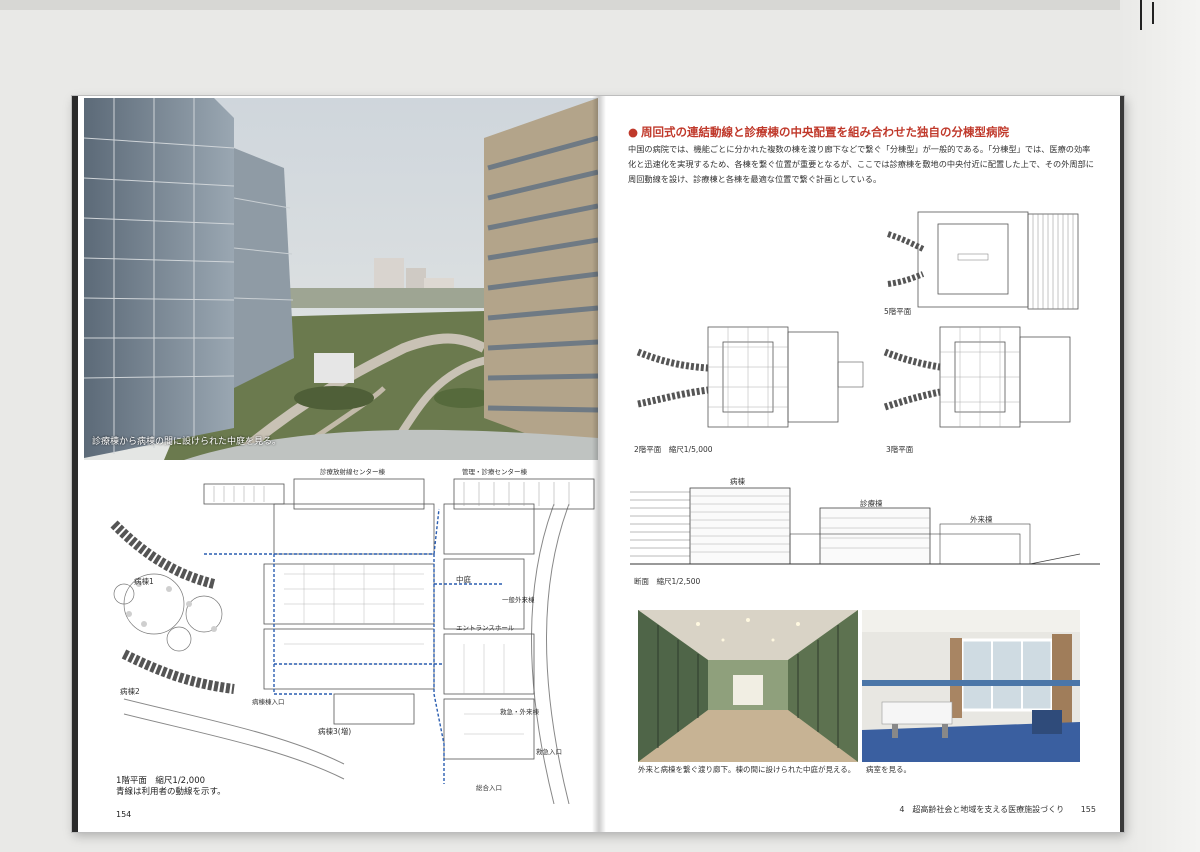  Describe the element at coordinates (971, 686) in the screenshot. I see `patient-room-photo` at that location.